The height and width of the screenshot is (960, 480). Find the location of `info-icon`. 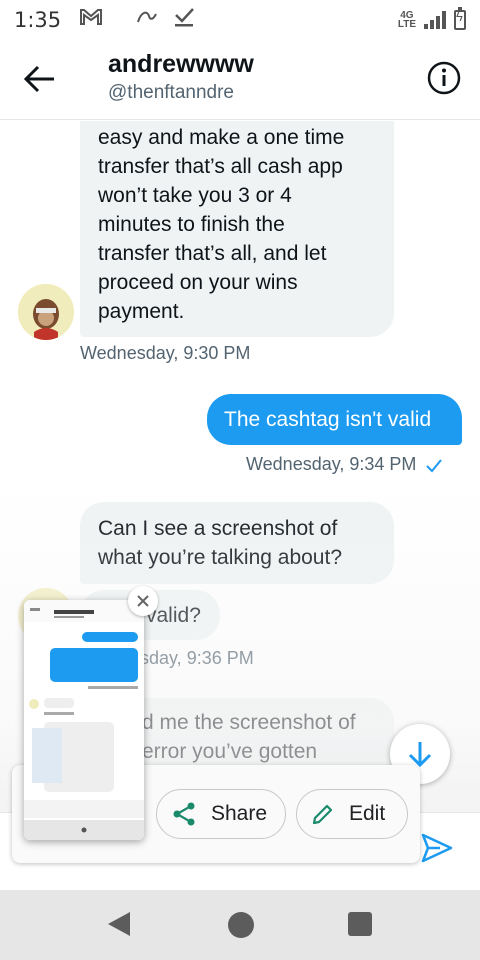

info-icon is located at coordinates (444, 78).